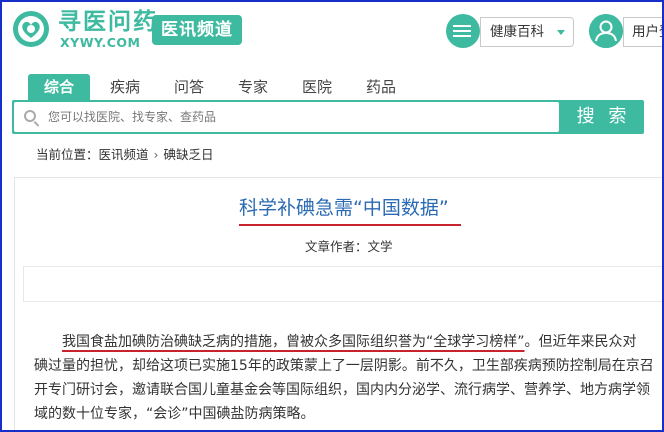 The width and height of the screenshot is (664, 432). What do you see at coordinates (332, 34) in the screenshot?
I see `site-header: 寻医问药 XYWY.COM 医讯频道 健康百科 用户登录` at bounding box center [332, 34].